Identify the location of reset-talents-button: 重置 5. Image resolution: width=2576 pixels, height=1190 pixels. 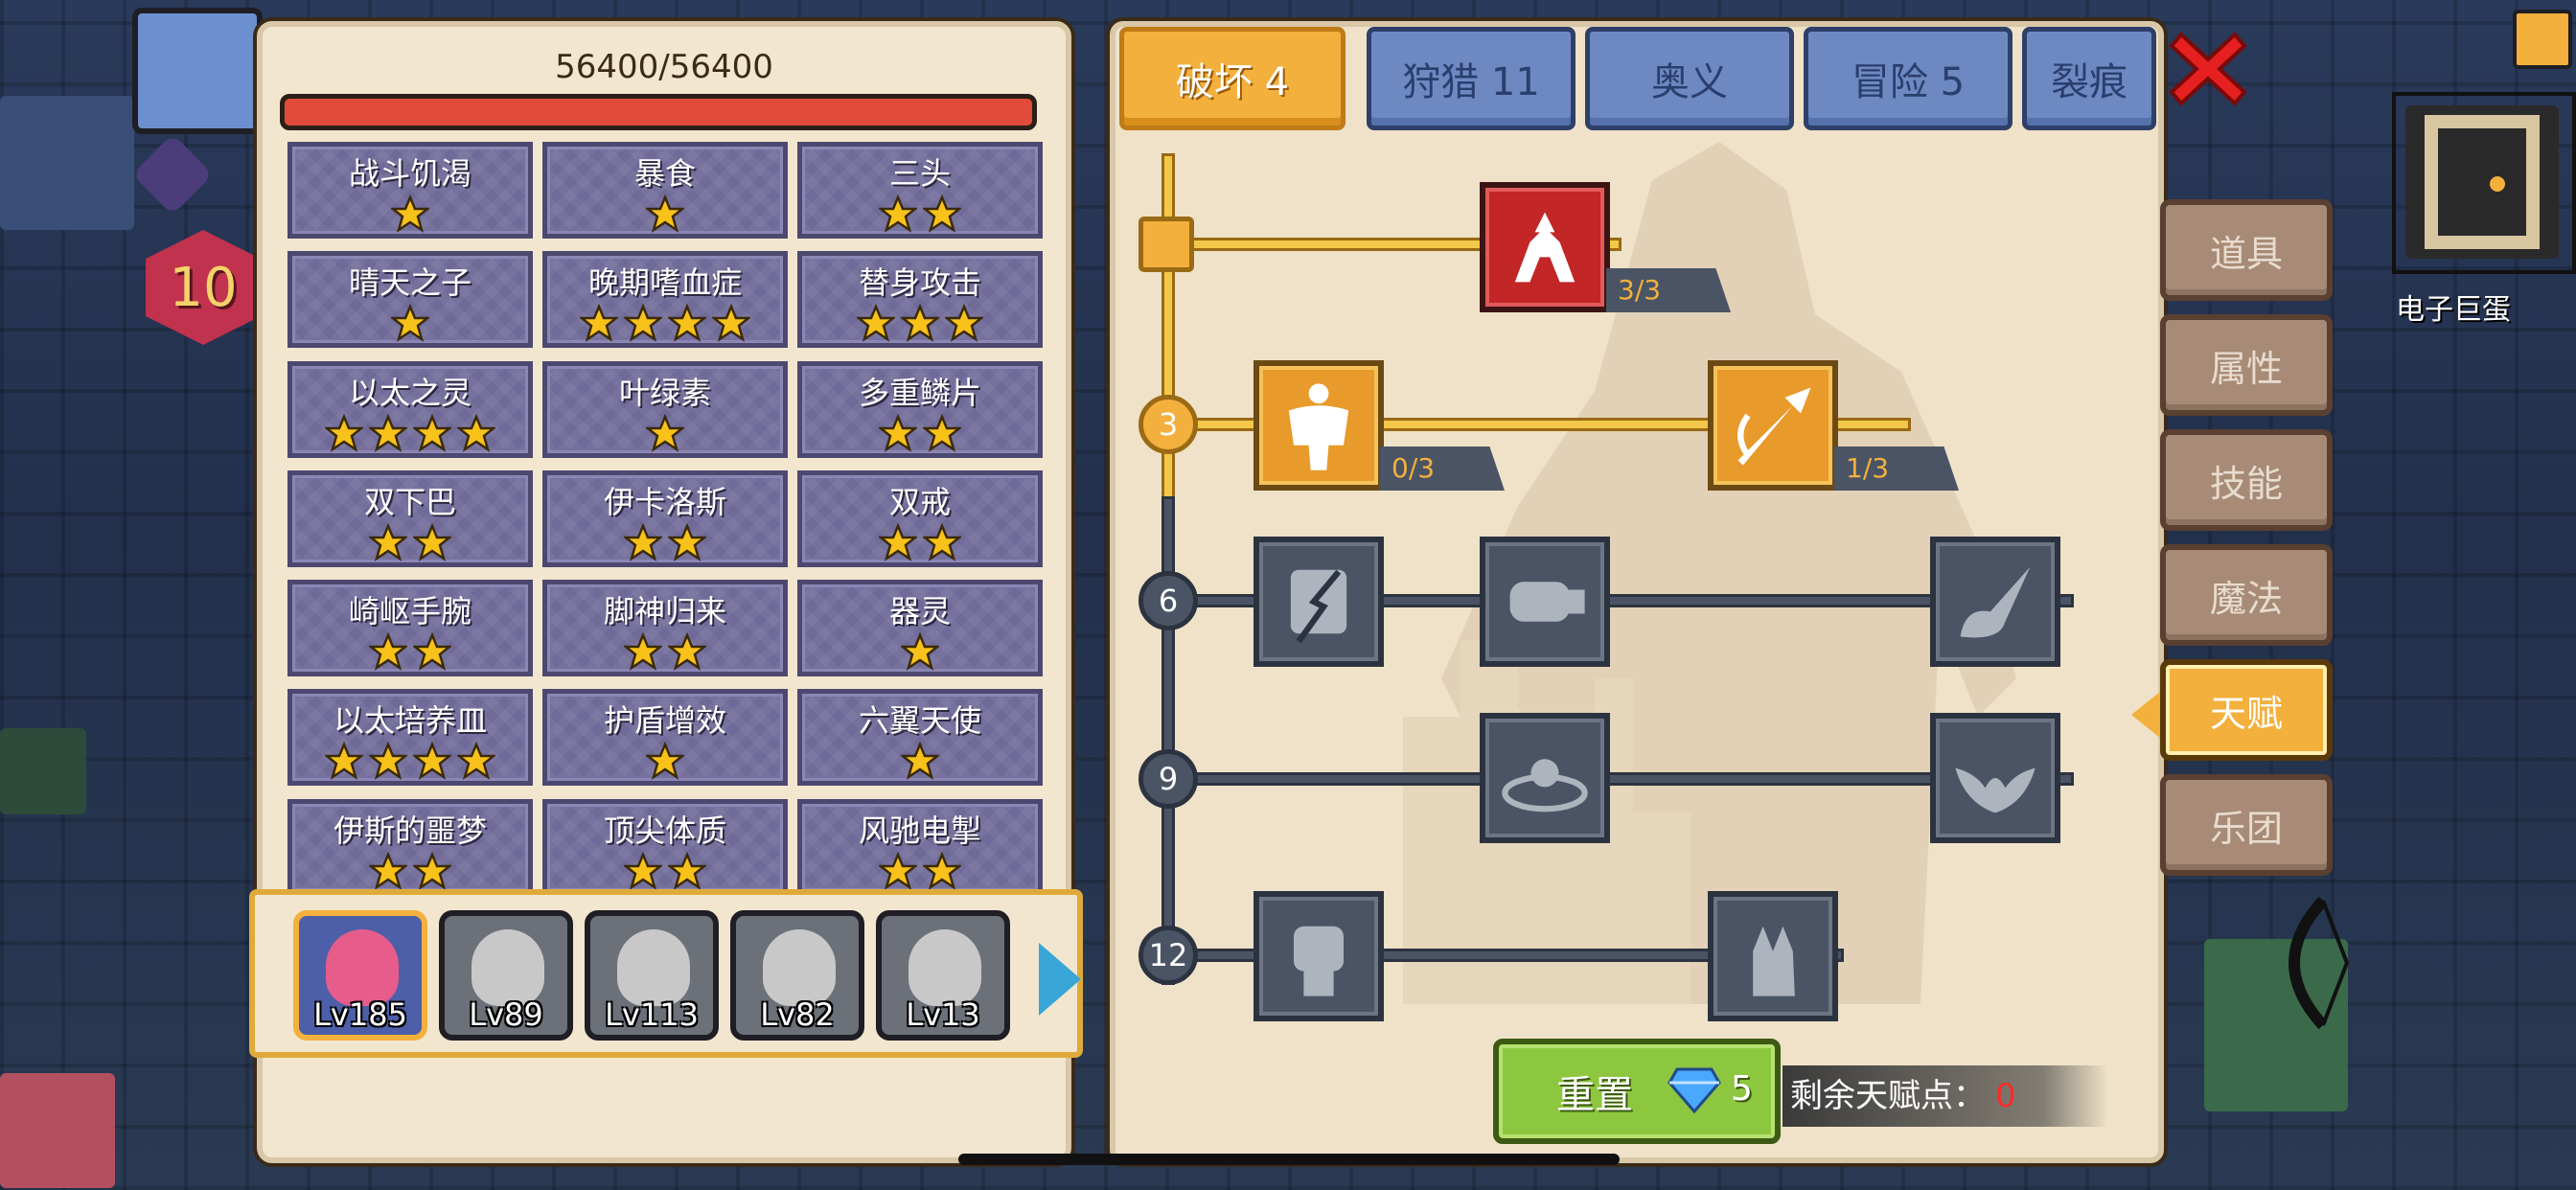
(1637, 1092).